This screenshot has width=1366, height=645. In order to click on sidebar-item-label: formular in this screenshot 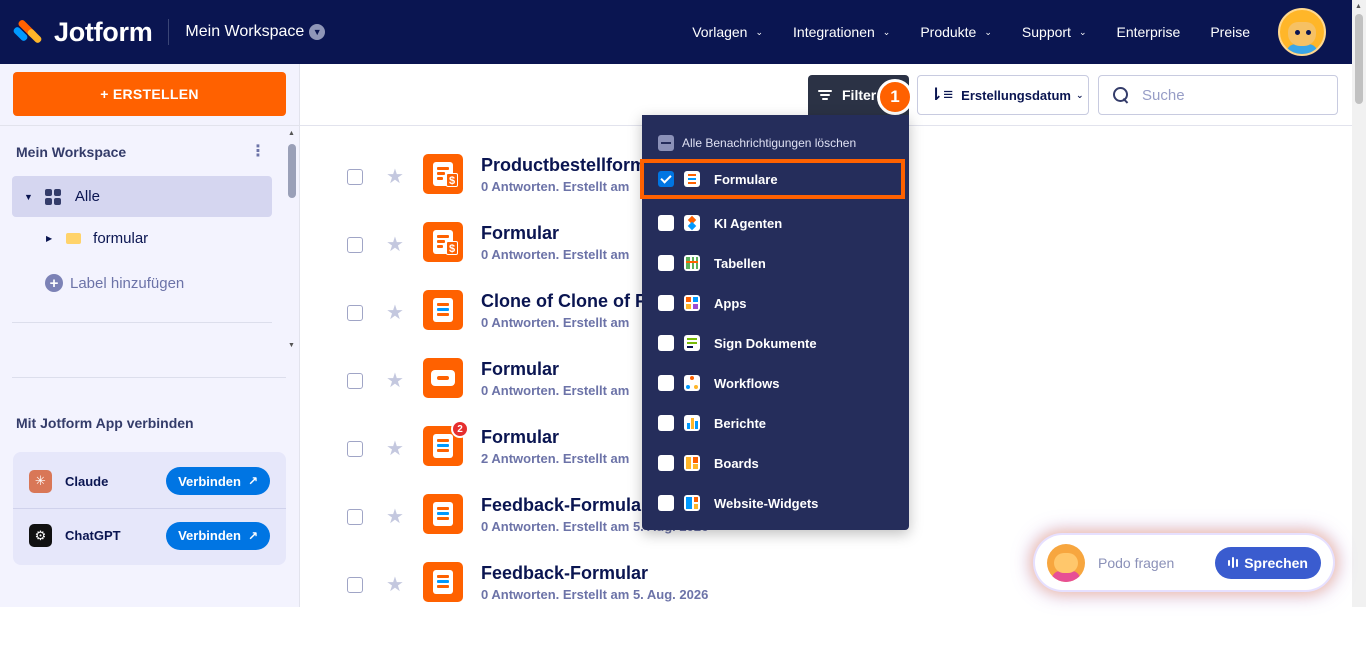, I will do `click(121, 238)`.